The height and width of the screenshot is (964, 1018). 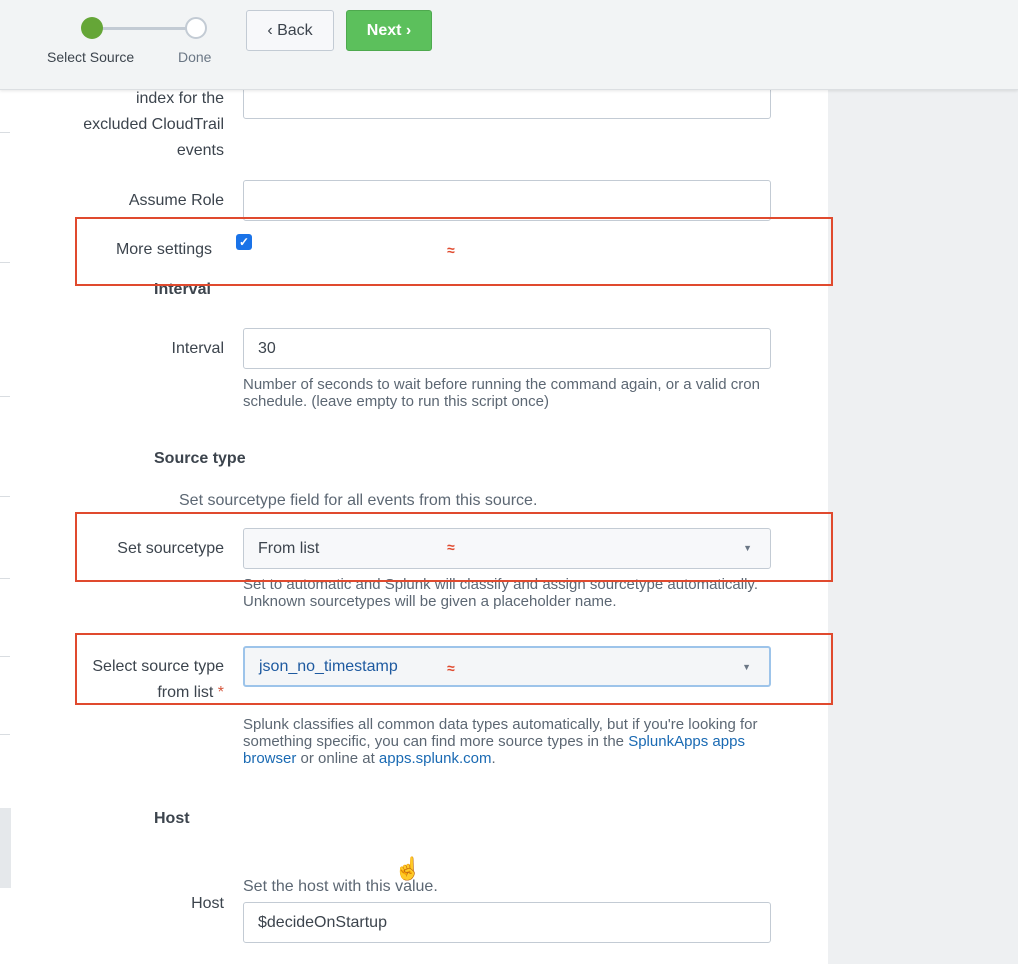 I want to click on host-help: Set the host with this value., so click(x=340, y=886).